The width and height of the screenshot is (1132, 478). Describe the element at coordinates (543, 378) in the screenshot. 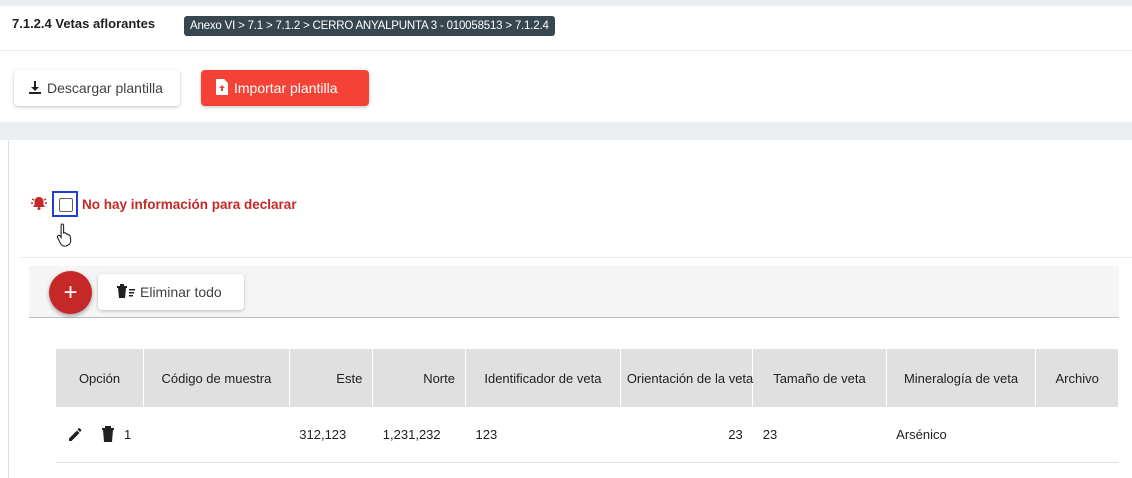

I see `column-header: Identificador de veta` at that location.